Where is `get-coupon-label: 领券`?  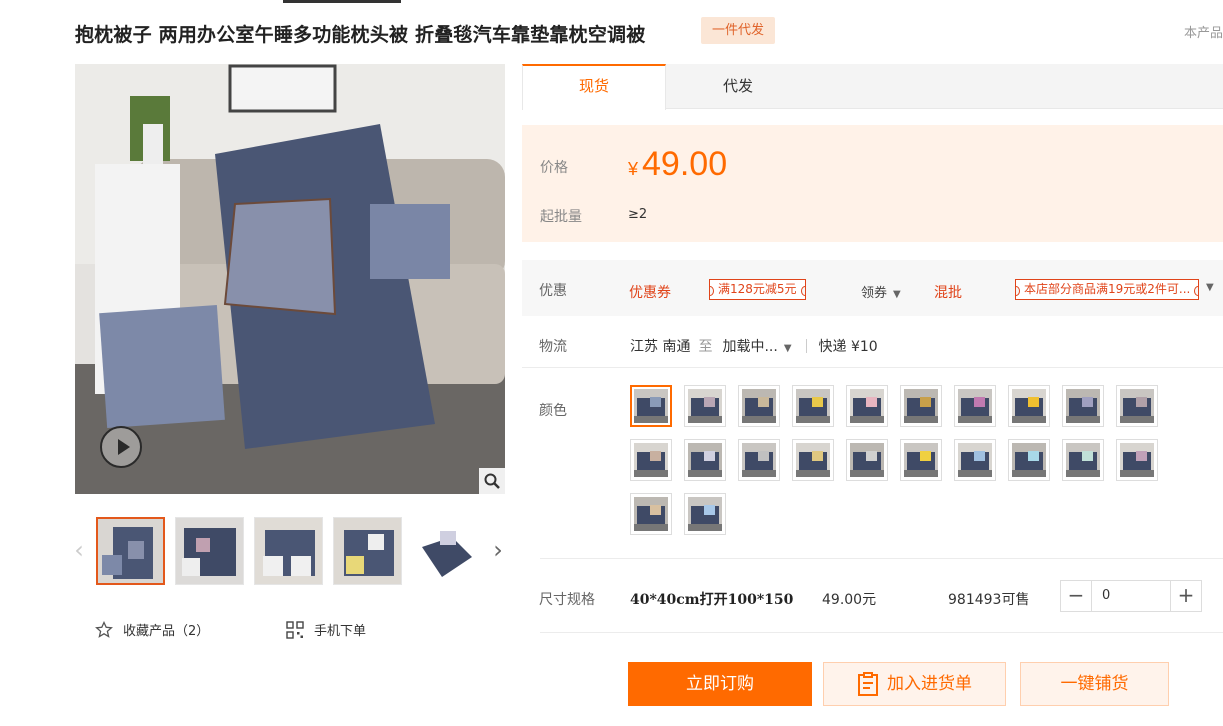
get-coupon-label: 领券 is located at coordinates (874, 293).